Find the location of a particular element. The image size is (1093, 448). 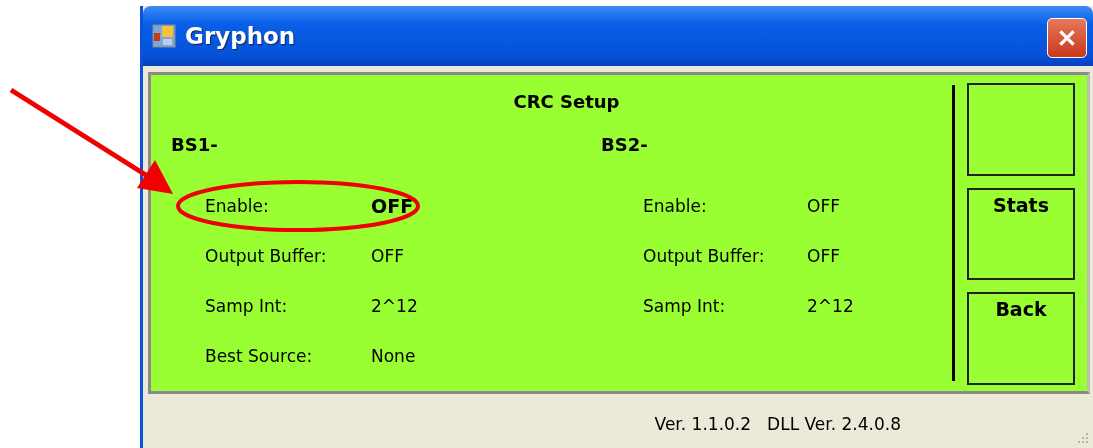

close-icon is located at coordinates (1067, 38).